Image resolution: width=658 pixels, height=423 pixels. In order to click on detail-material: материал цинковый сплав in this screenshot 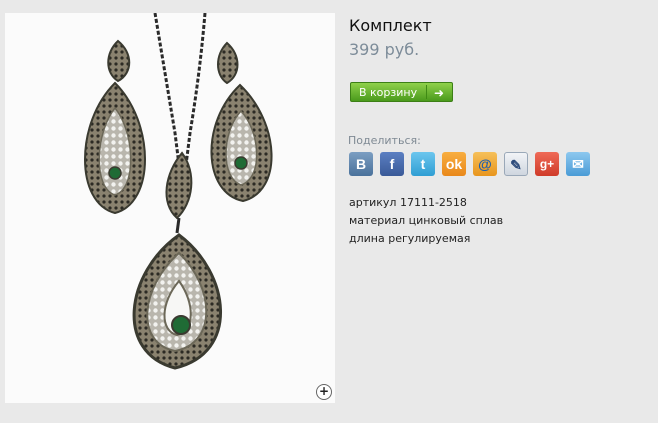, I will do `click(426, 220)`.